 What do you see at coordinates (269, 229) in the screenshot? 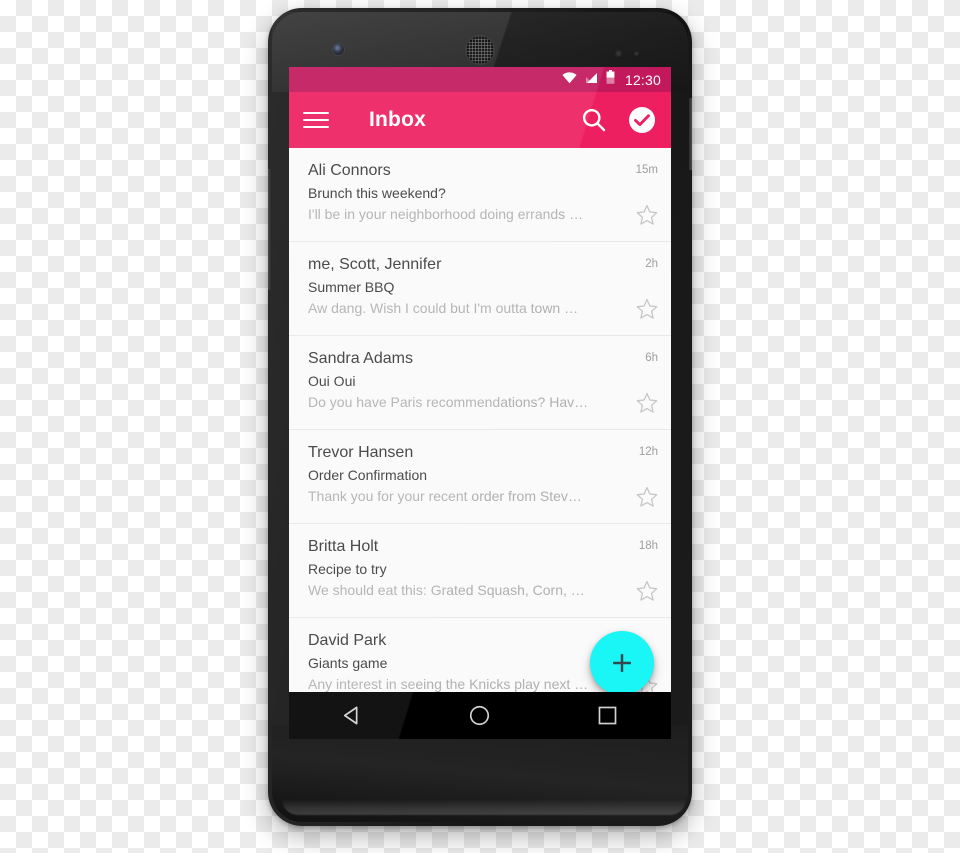
I see `volume-rocker-button` at bounding box center [269, 229].